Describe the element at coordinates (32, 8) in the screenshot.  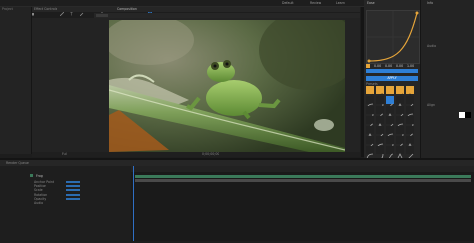
I see `camera-tool-icon` at that location.